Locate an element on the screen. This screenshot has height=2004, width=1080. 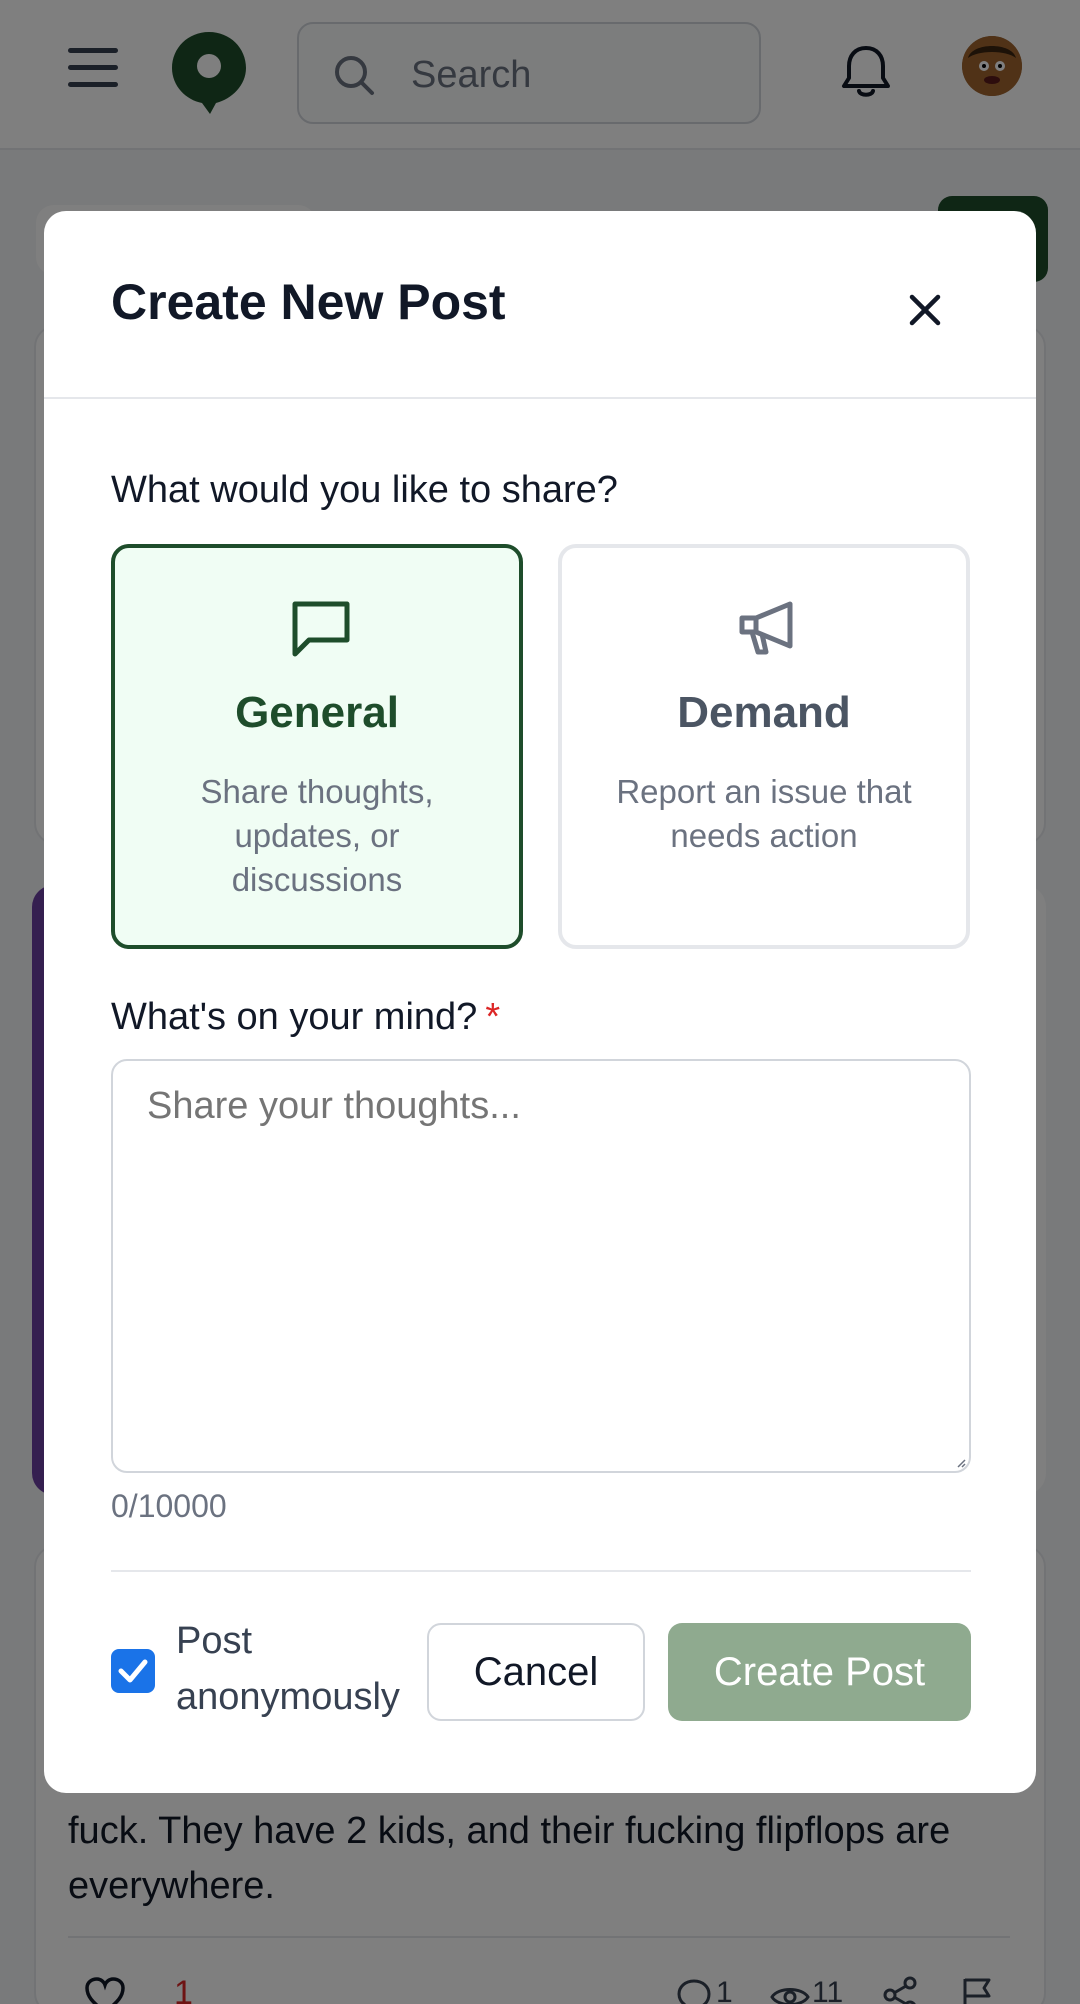
create-post-button: Create Post is located at coordinates (819, 1672).